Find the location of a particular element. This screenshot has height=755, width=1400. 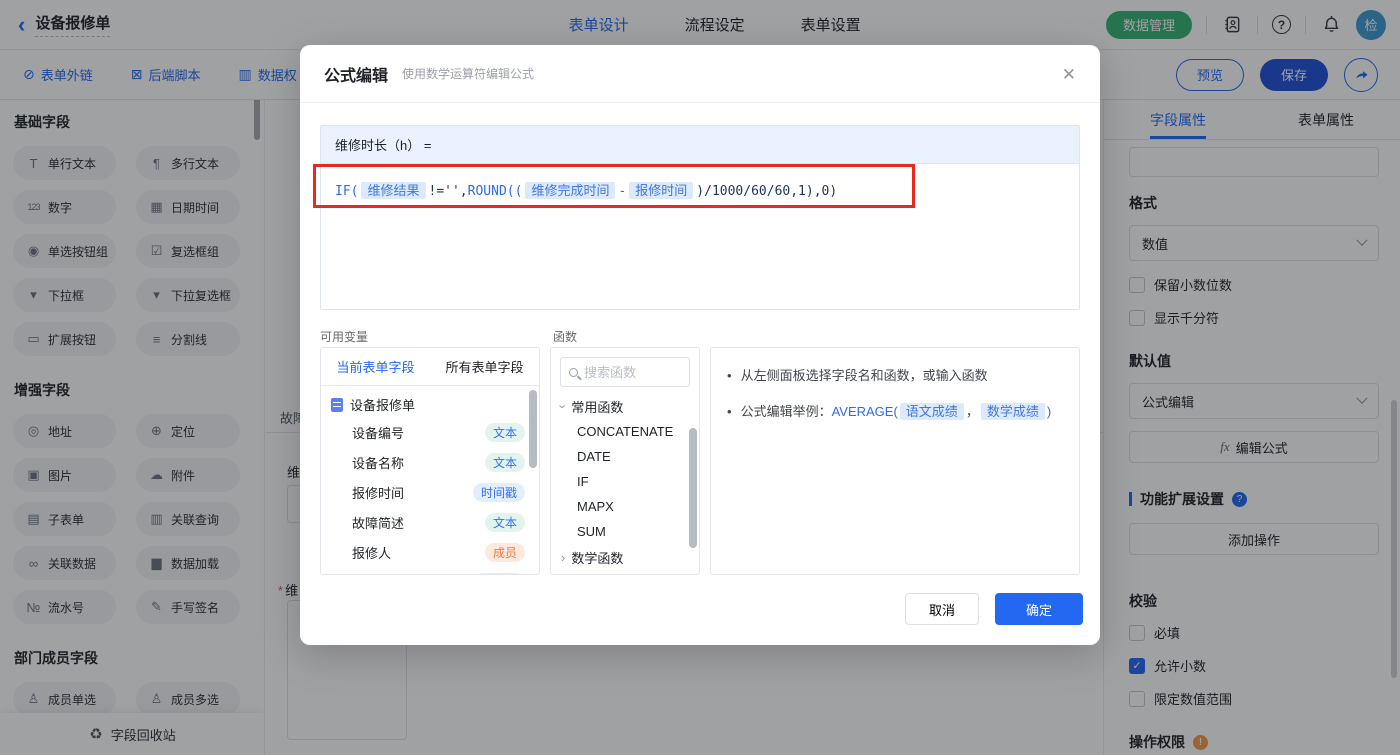

help-tip-2: • 公式编辑举例：AVERAGE(语文成绩，数学成绩) is located at coordinates (895, 412).